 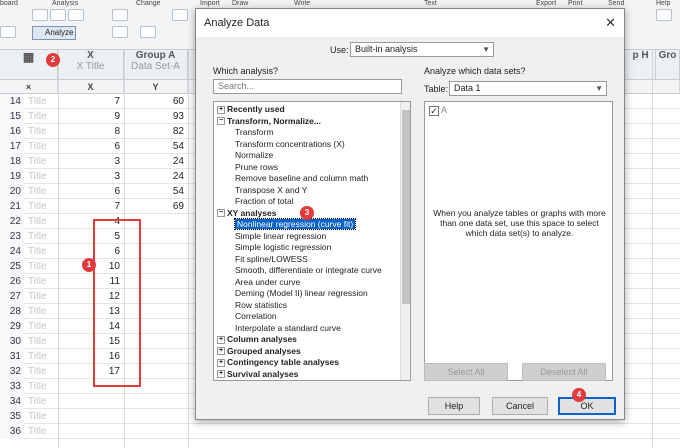 What do you see at coordinates (279, 145) in the screenshot?
I see `tree-item: Transform concentrations (X)` at bounding box center [279, 145].